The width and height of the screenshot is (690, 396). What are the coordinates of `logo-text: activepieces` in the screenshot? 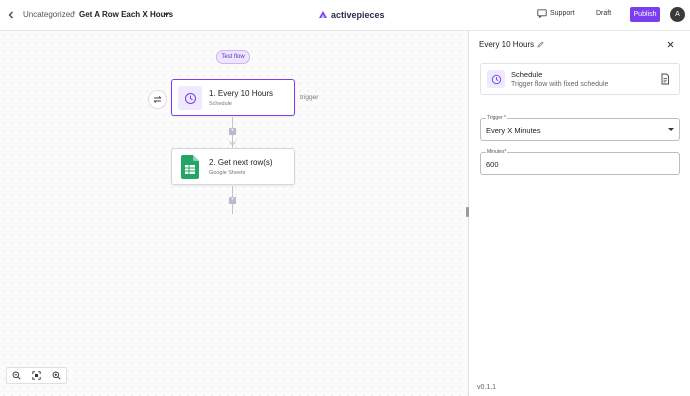 It's located at (358, 15).